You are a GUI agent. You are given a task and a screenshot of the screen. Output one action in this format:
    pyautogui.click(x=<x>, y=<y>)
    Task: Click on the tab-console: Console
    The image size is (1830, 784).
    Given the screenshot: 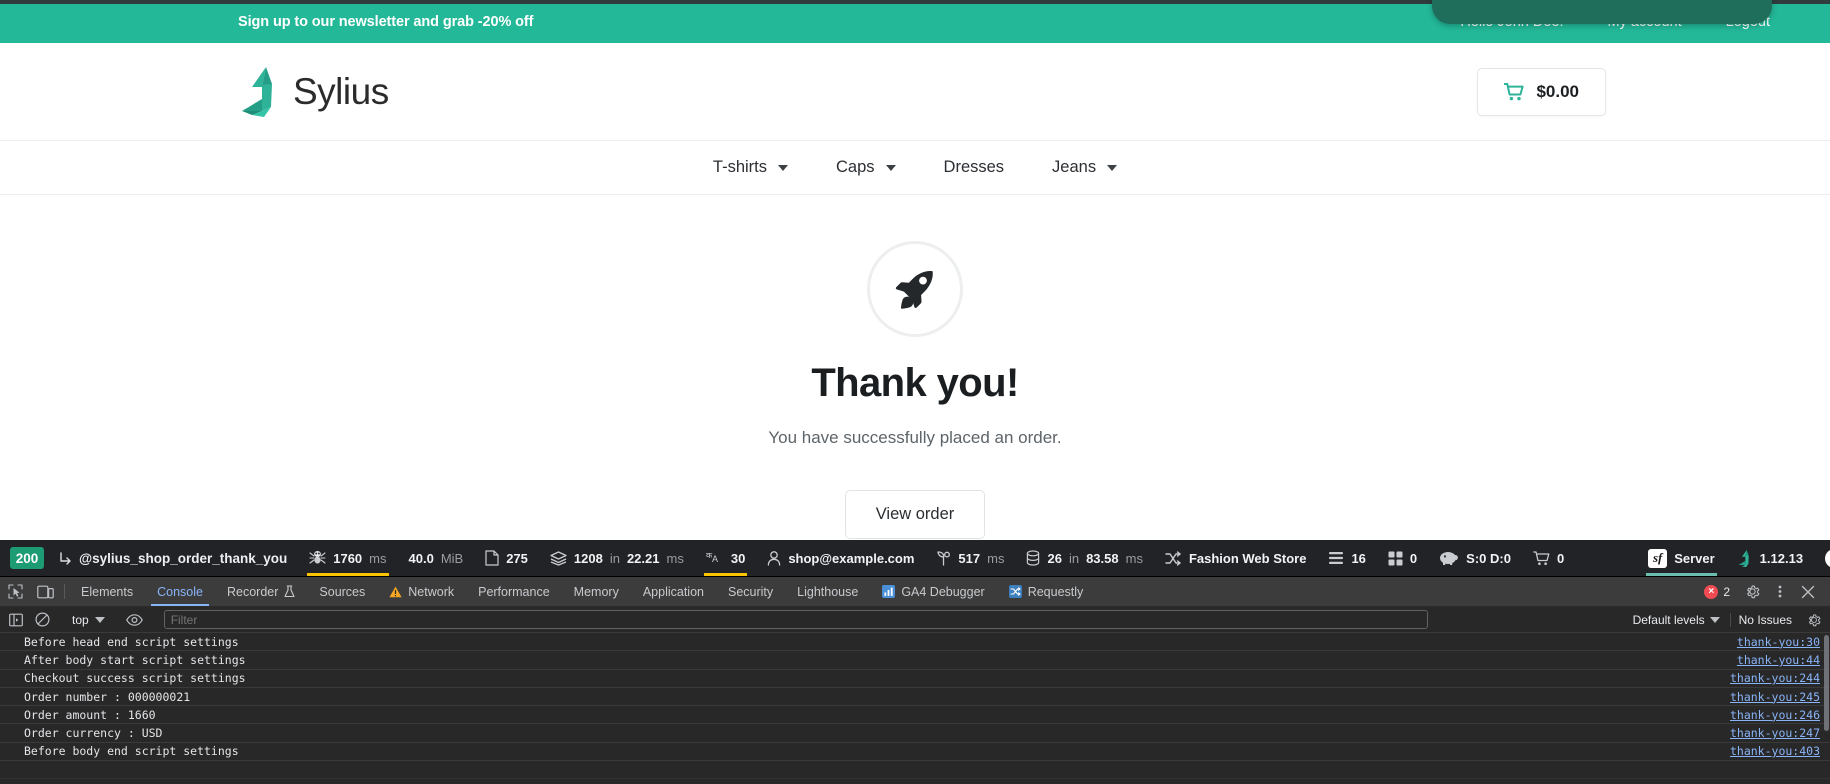 What is the action you would take?
    pyautogui.click(x=180, y=591)
    